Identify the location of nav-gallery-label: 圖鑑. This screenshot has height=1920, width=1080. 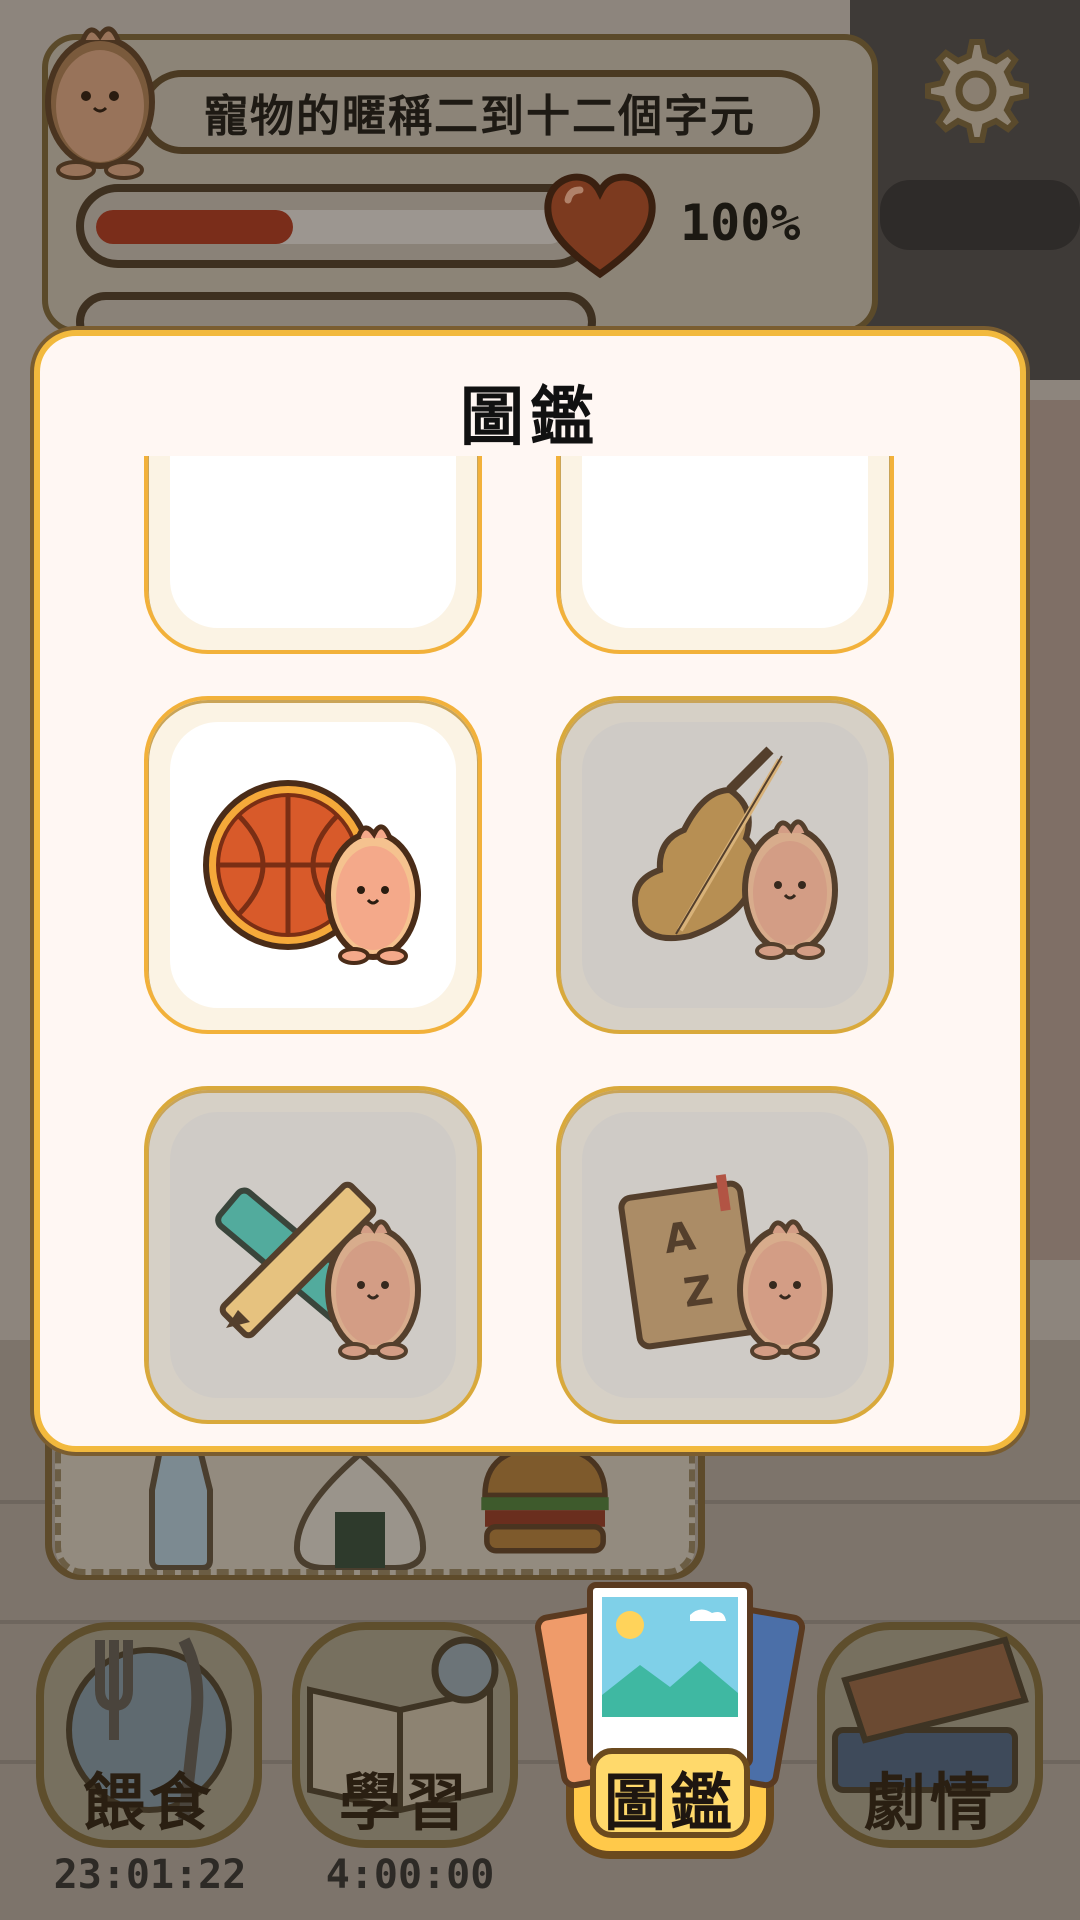
(669, 1802).